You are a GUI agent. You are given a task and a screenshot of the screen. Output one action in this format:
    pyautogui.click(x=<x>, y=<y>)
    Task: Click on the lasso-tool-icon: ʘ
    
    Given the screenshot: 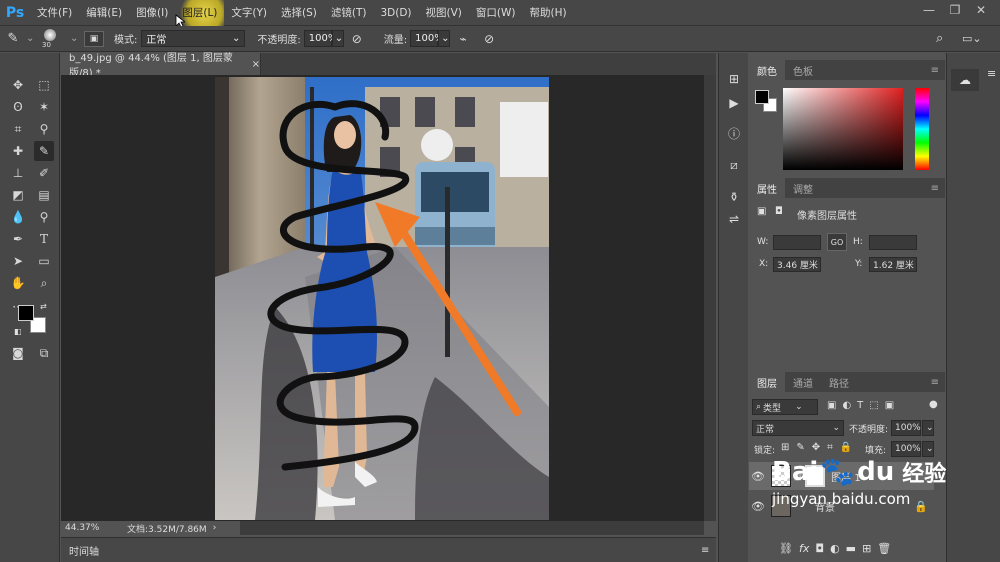 What is the action you would take?
    pyautogui.click(x=18, y=107)
    